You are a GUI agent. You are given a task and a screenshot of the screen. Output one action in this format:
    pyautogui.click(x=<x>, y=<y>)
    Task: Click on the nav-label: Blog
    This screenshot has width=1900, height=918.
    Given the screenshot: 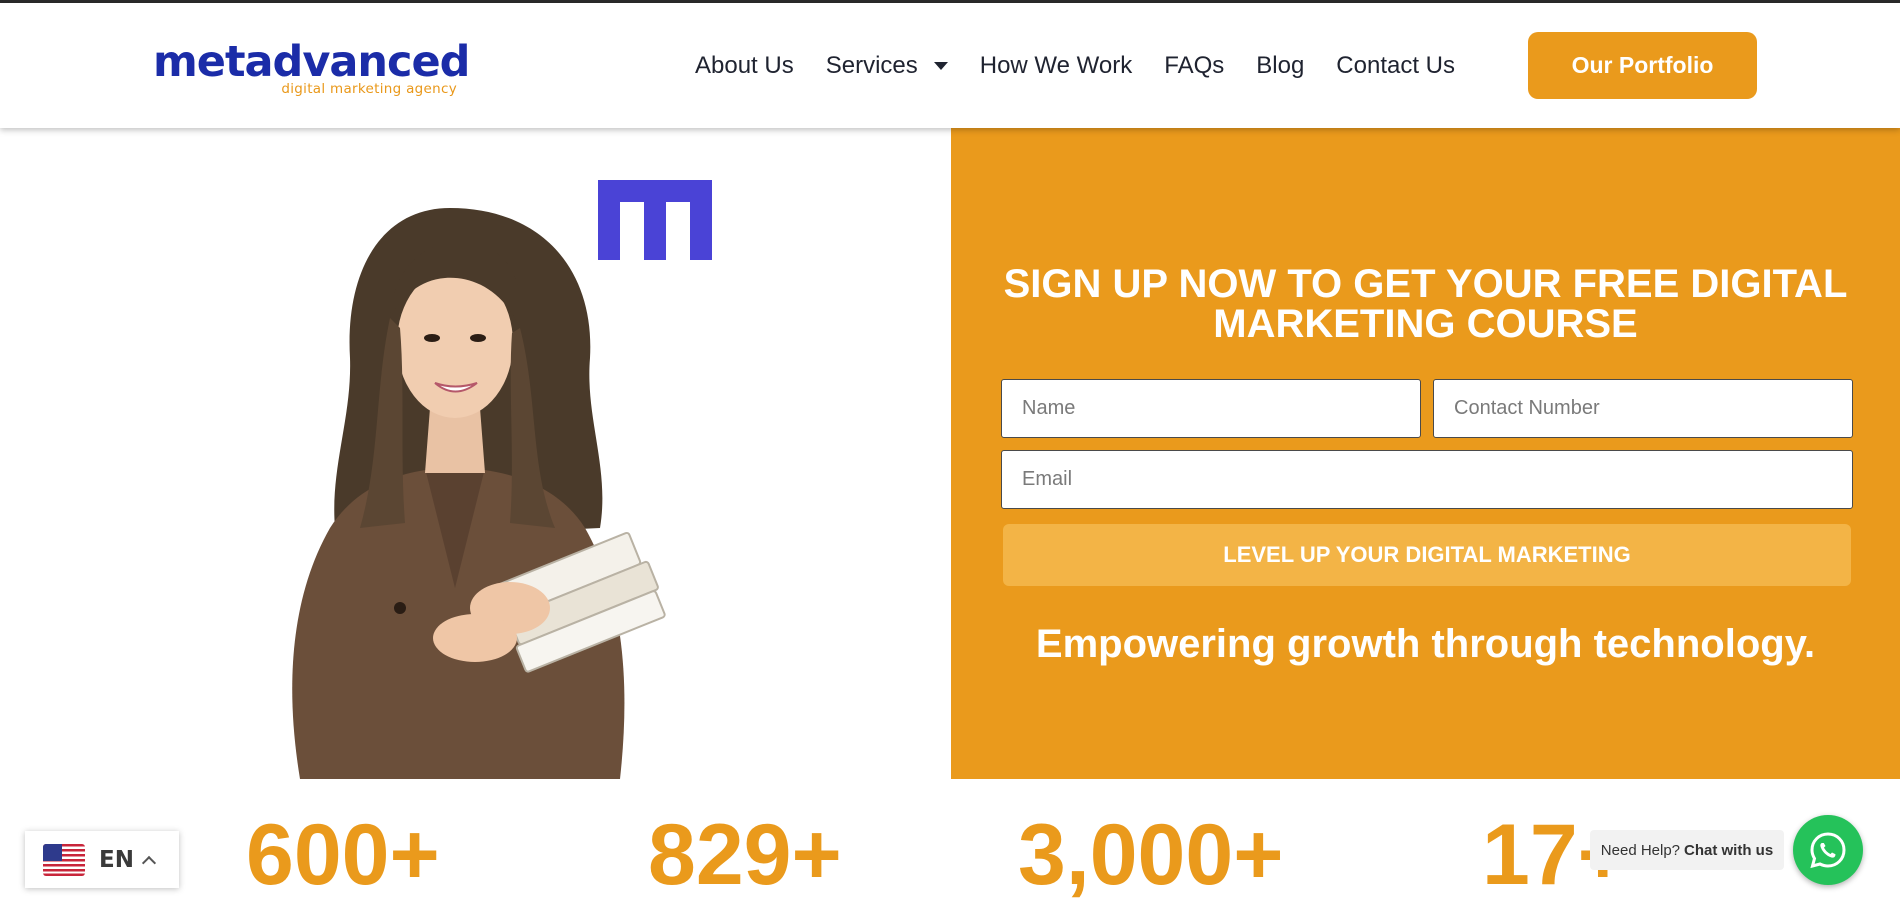 What is the action you would take?
    pyautogui.click(x=1280, y=65)
    